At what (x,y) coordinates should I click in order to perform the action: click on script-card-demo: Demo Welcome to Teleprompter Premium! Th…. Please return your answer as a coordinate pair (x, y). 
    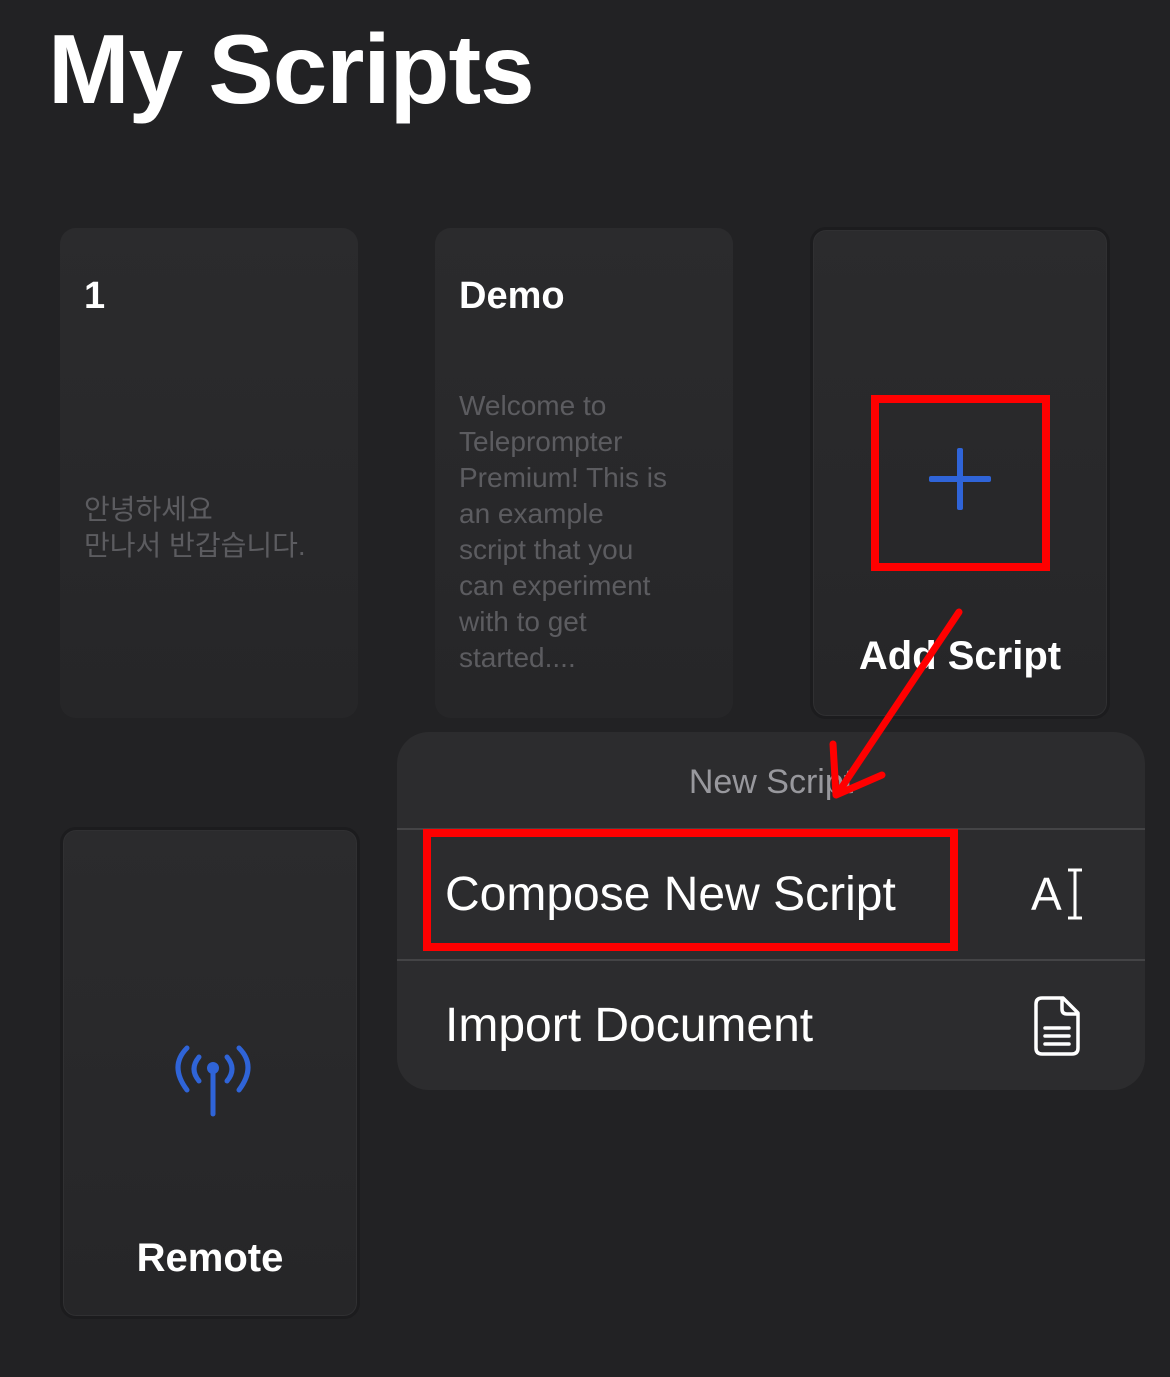
    Looking at the image, I should click on (584, 473).